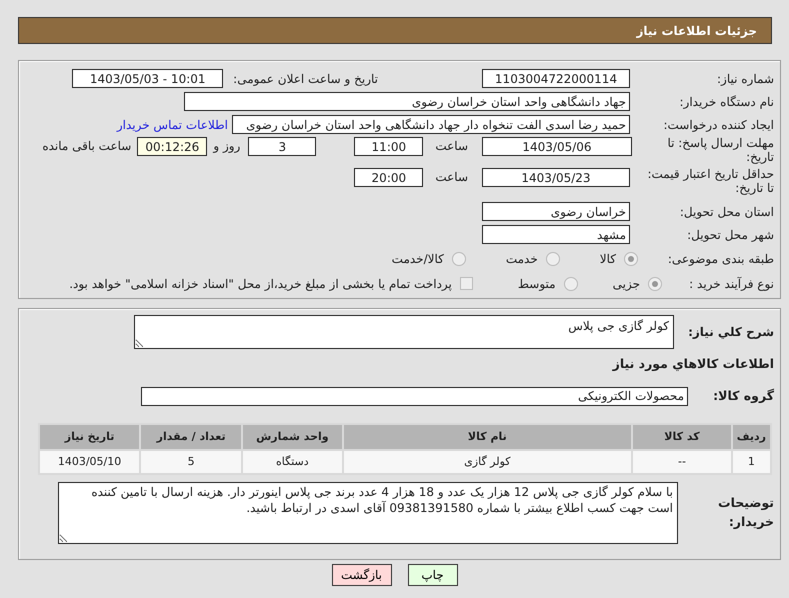  Describe the element at coordinates (191, 462) in the screenshot. I see `table-cell: 5` at that location.